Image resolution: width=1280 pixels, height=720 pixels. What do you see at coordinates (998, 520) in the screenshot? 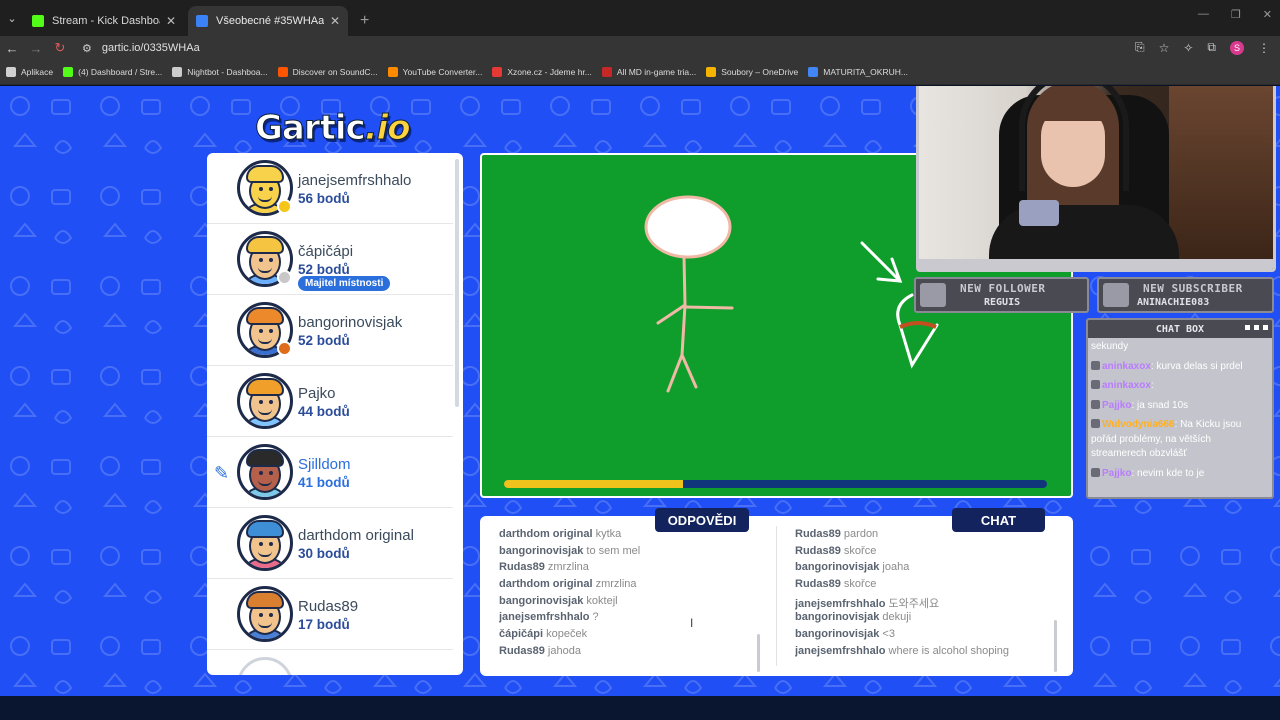
I see `chat-tab: CHAT` at bounding box center [998, 520].